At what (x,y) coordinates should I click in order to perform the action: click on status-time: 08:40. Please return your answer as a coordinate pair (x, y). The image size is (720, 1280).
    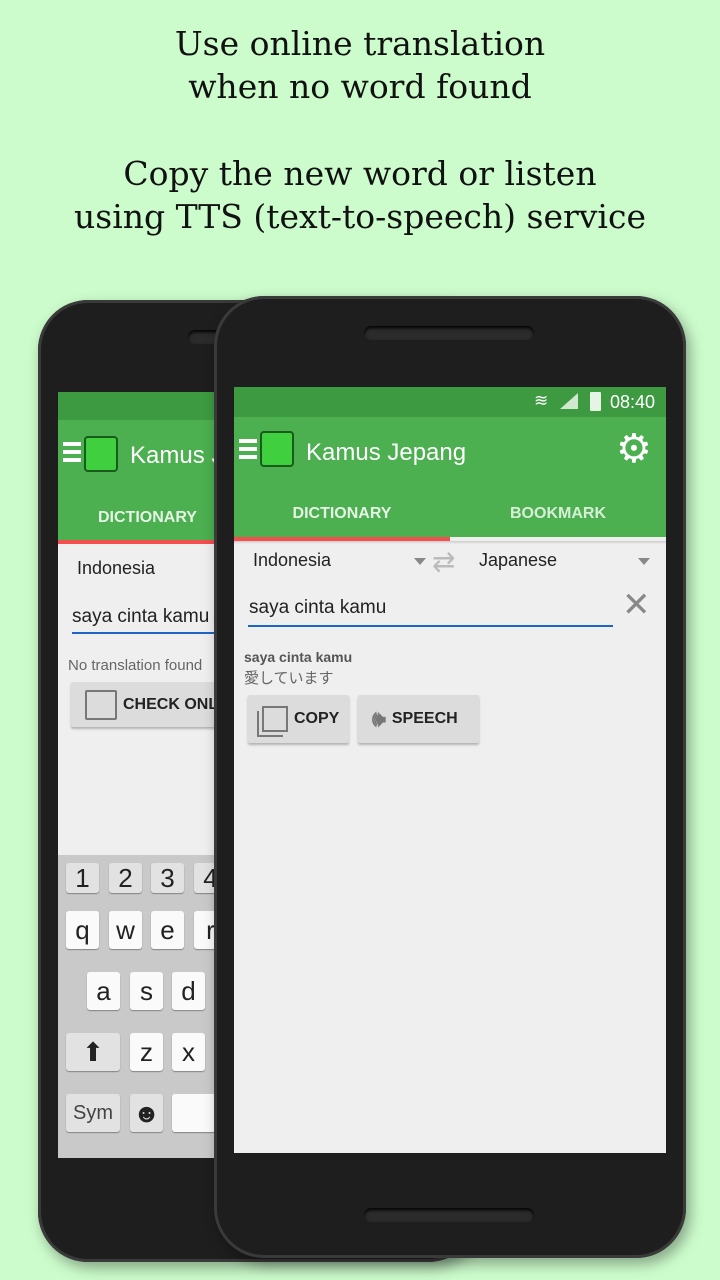
    Looking at the image, I should click on (633, 402).